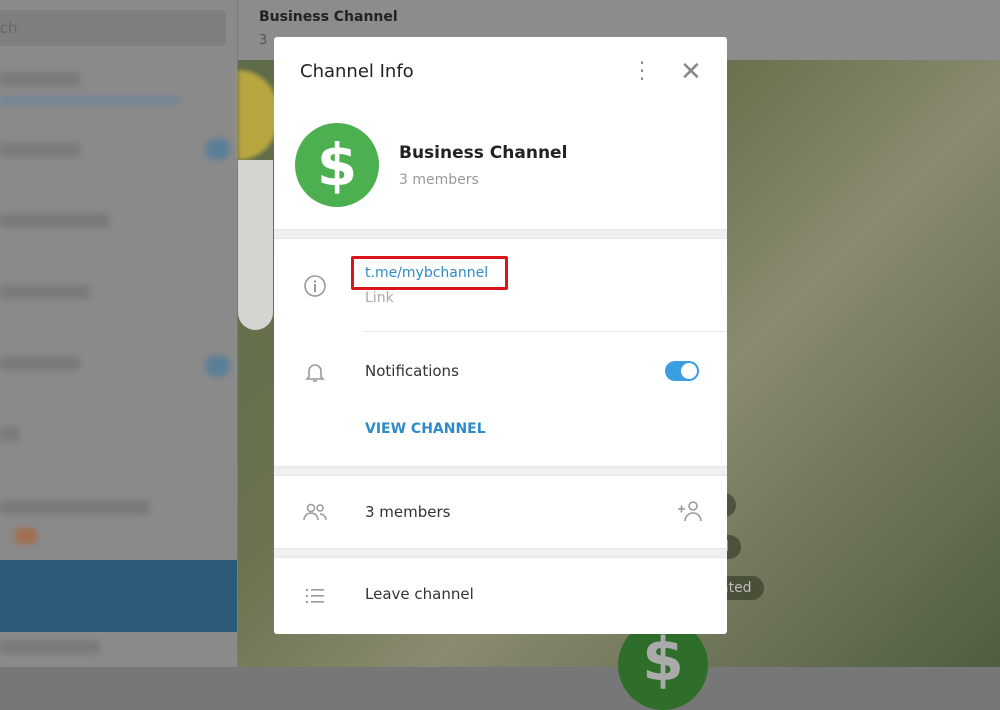 Image resolution: width=1000 pixels, height=710 pixels. What do you see at coordinates (682, 371) in the screenshot?
I see `notifications-toggle` at bounding box center [682, 371].